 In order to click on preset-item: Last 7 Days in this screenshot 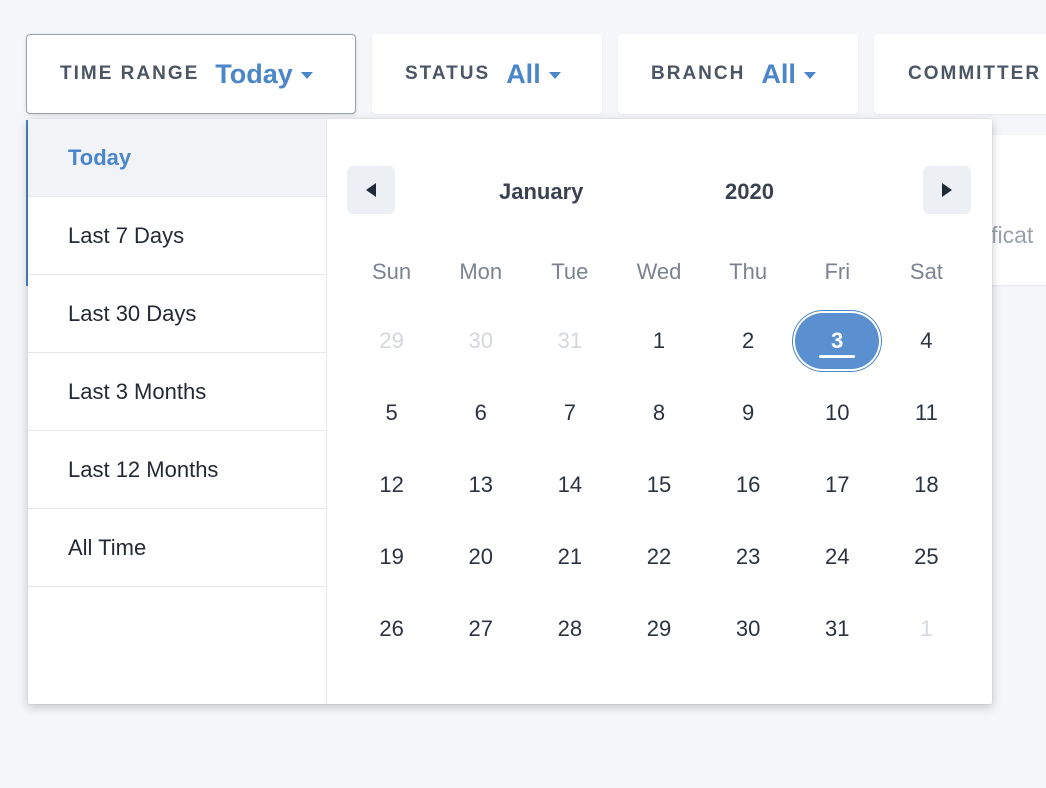, I will do `click(177, 236)`.